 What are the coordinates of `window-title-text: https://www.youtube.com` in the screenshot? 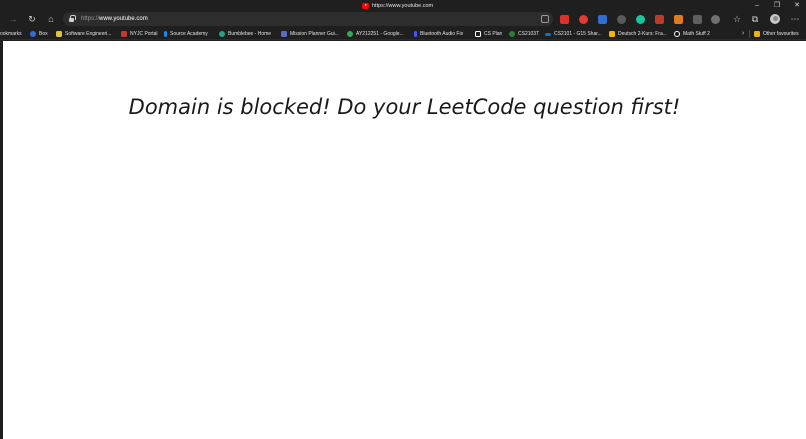 It's located at (403, 5).